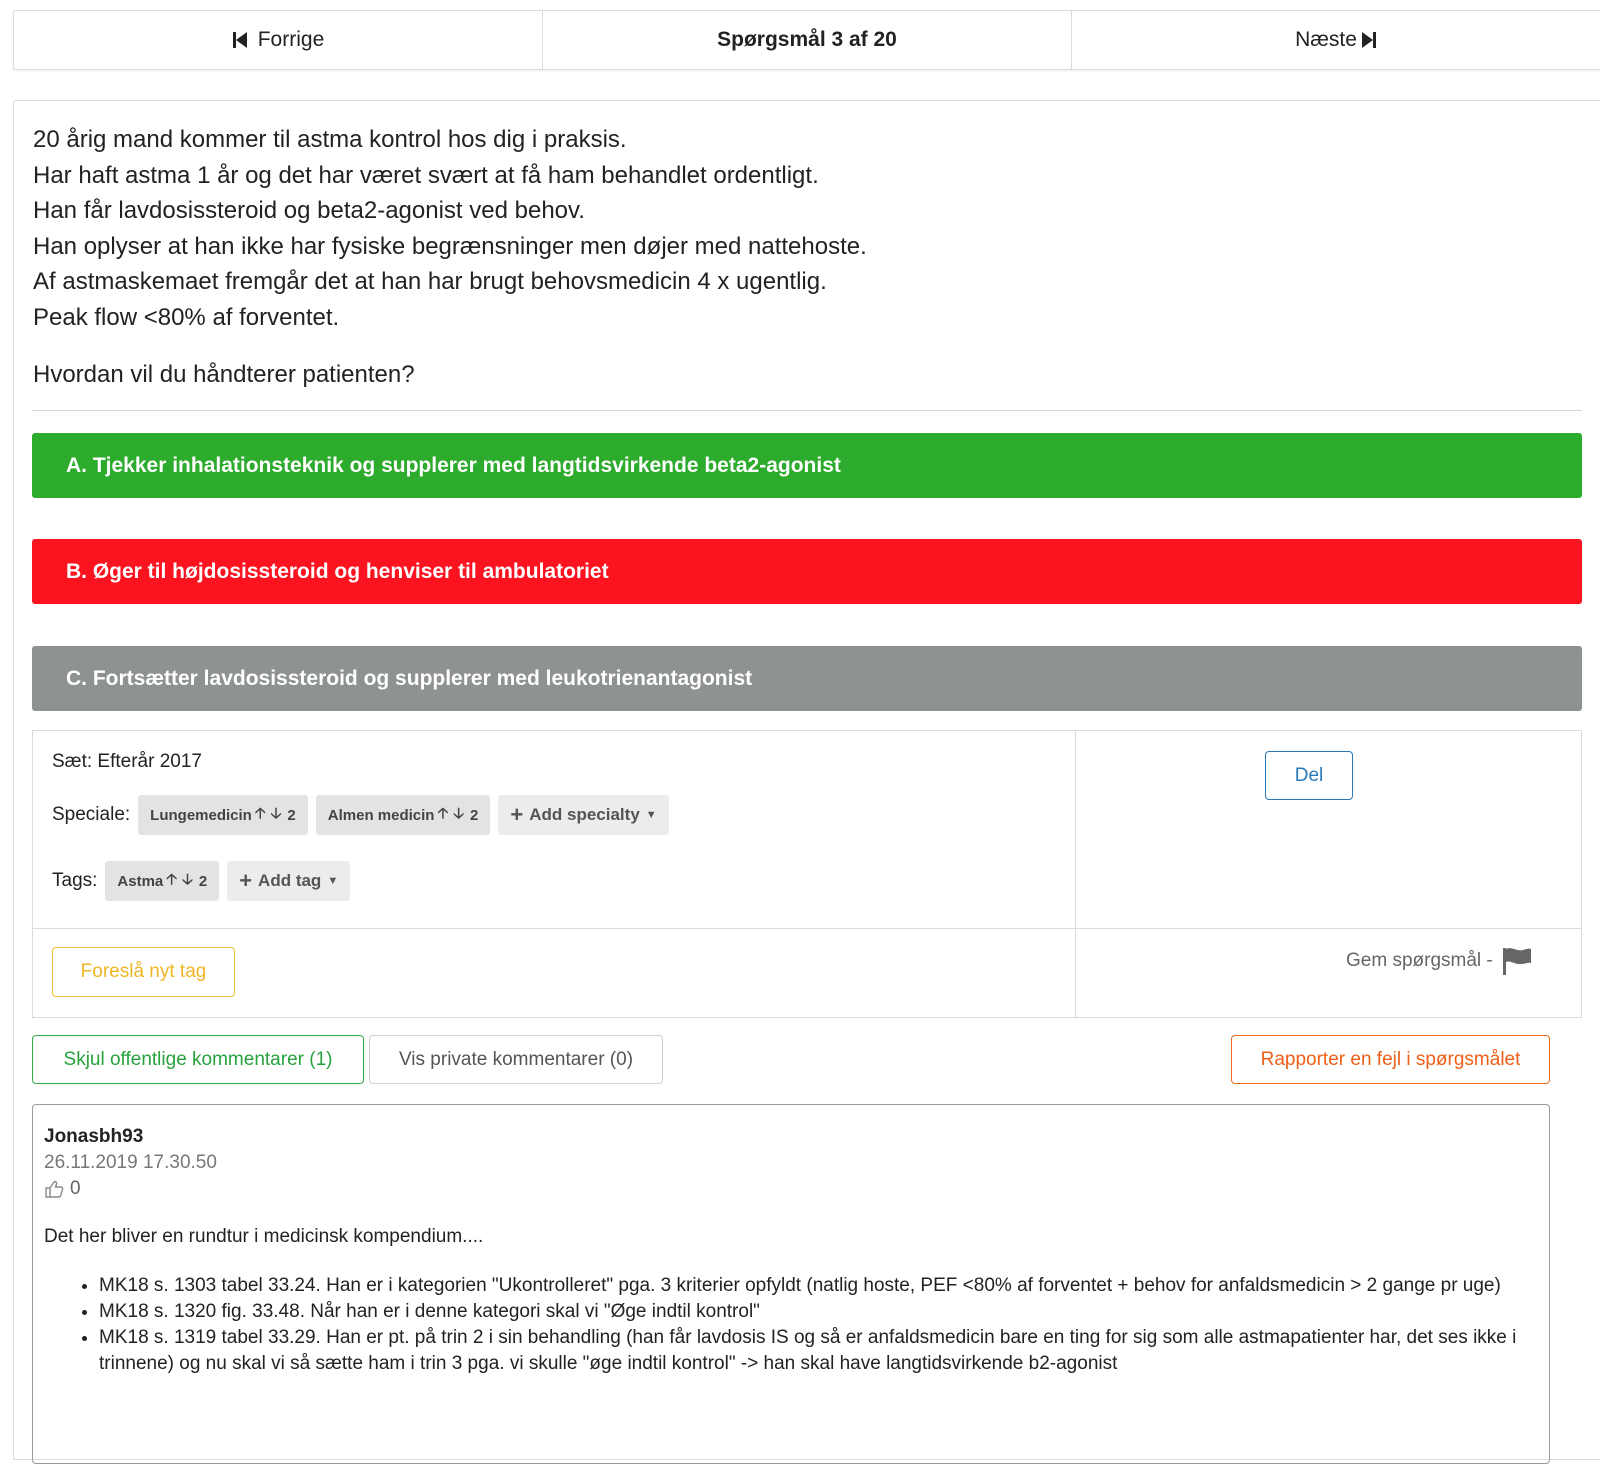 The width and height of the screenshot is (1600, 1464). I want to click on specialty-label: Speciale:, so click(91, 814).